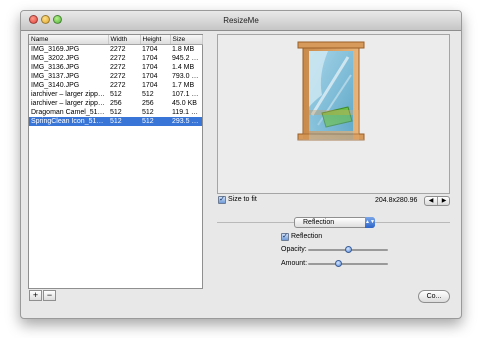  I want to click on window-title: ResizeMe, so click(241, 20).